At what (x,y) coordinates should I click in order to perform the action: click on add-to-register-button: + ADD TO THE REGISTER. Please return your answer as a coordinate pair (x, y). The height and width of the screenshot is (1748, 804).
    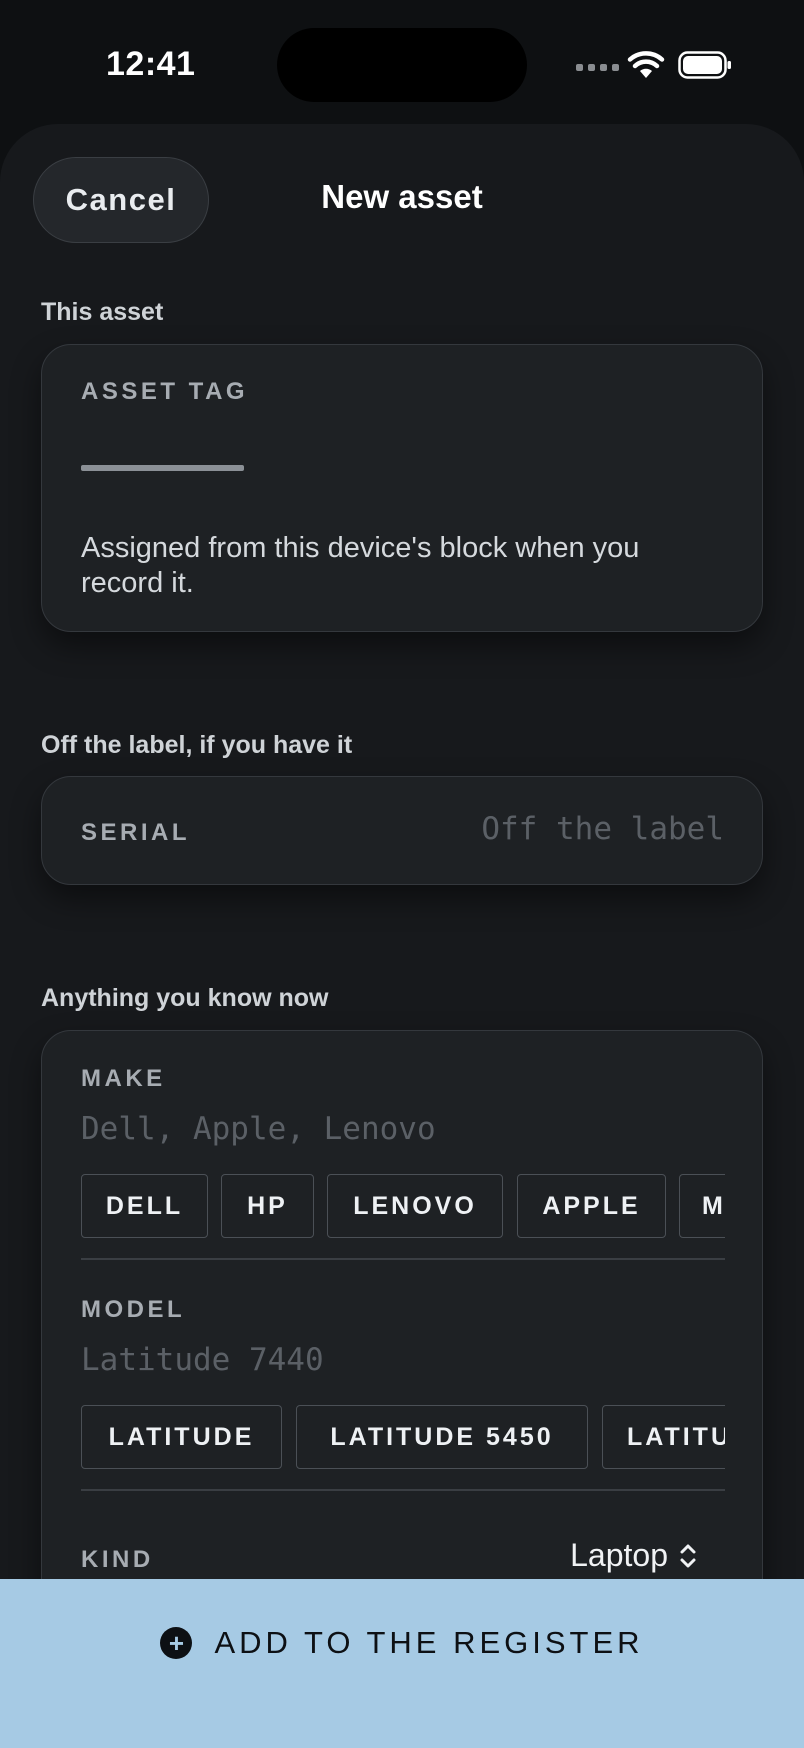
    Looking at the image, I should click on (402, 1663).